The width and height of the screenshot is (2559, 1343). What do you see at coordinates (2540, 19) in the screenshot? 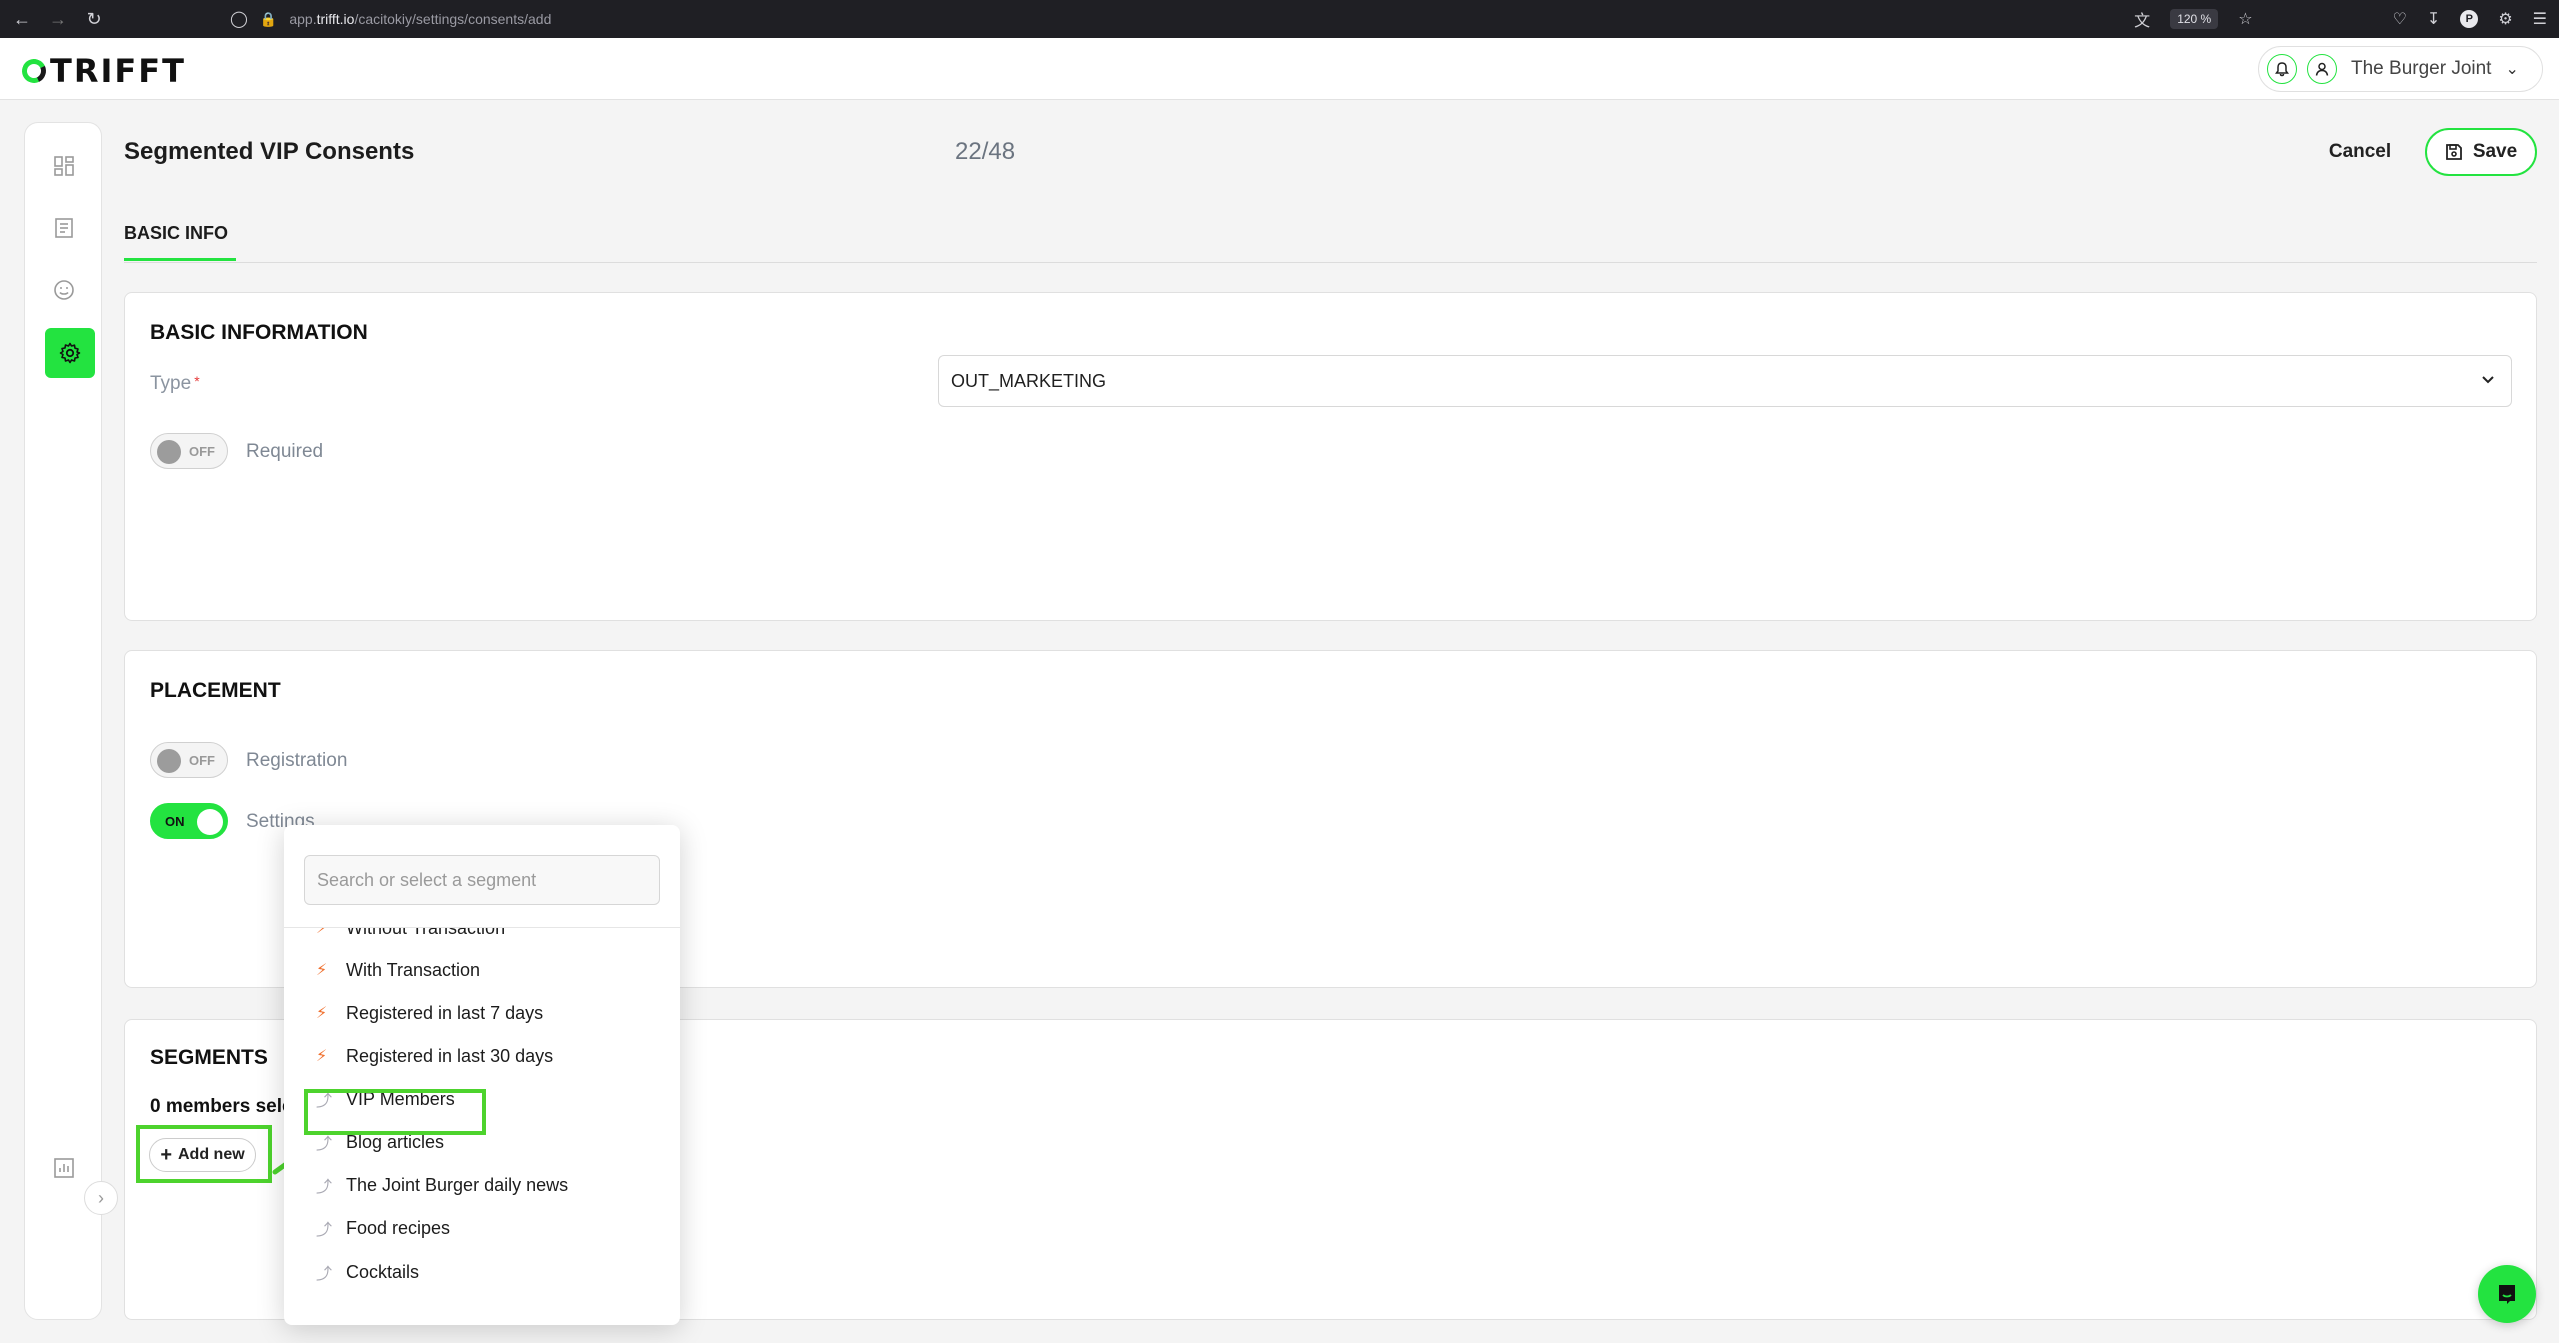
I see `menu-icon: ☰` at bounding box center [2540, 19].